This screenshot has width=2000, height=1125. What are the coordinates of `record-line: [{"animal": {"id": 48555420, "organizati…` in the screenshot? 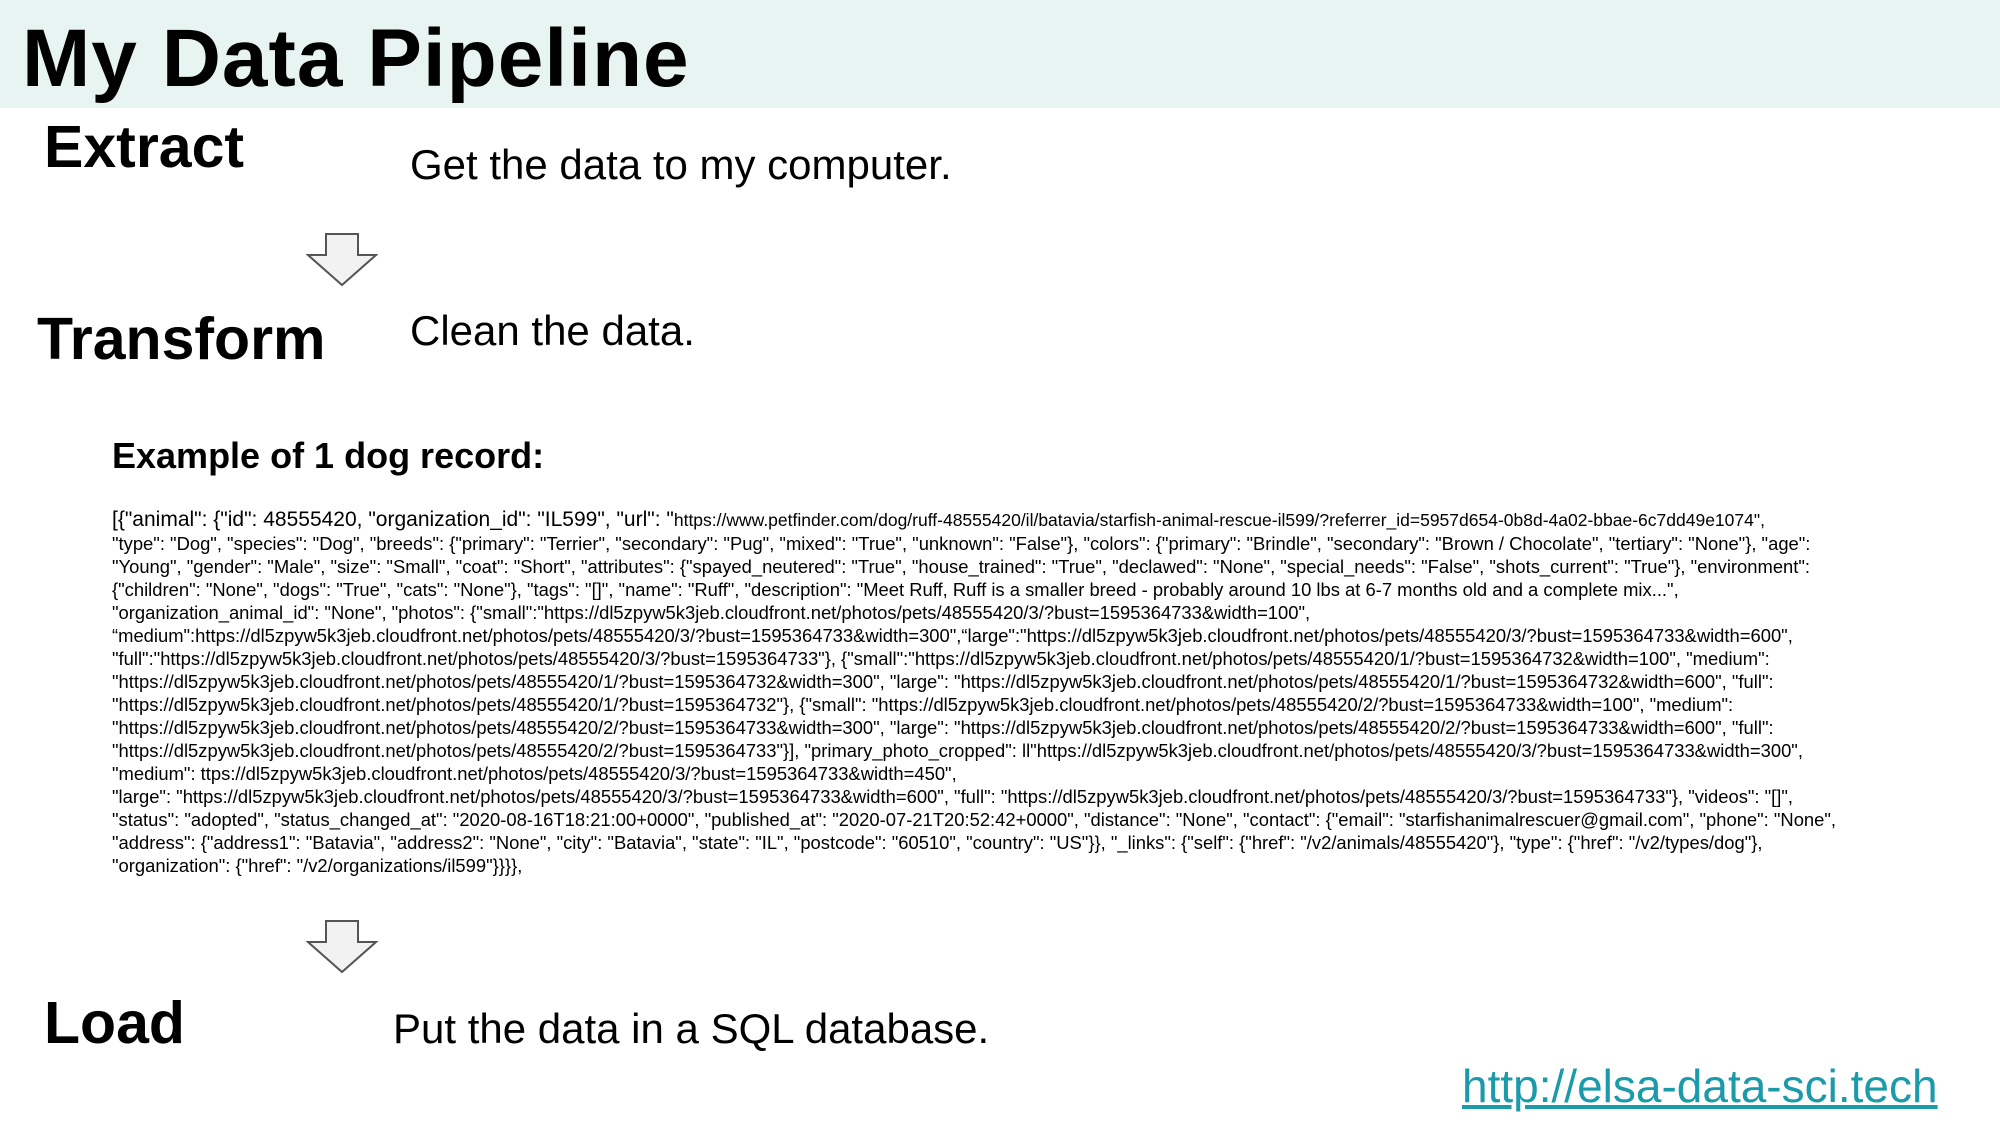 It's located at (1027, 520).